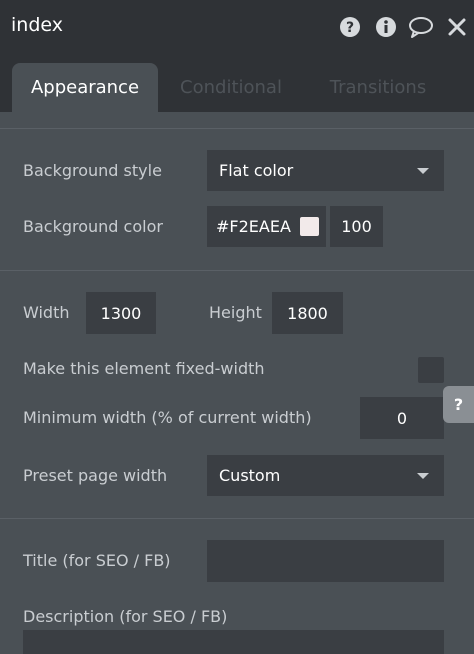 Image resolution: width=474 pixels, height=654 pixels. I want to click on help-icon: ?, so click(350, 27).